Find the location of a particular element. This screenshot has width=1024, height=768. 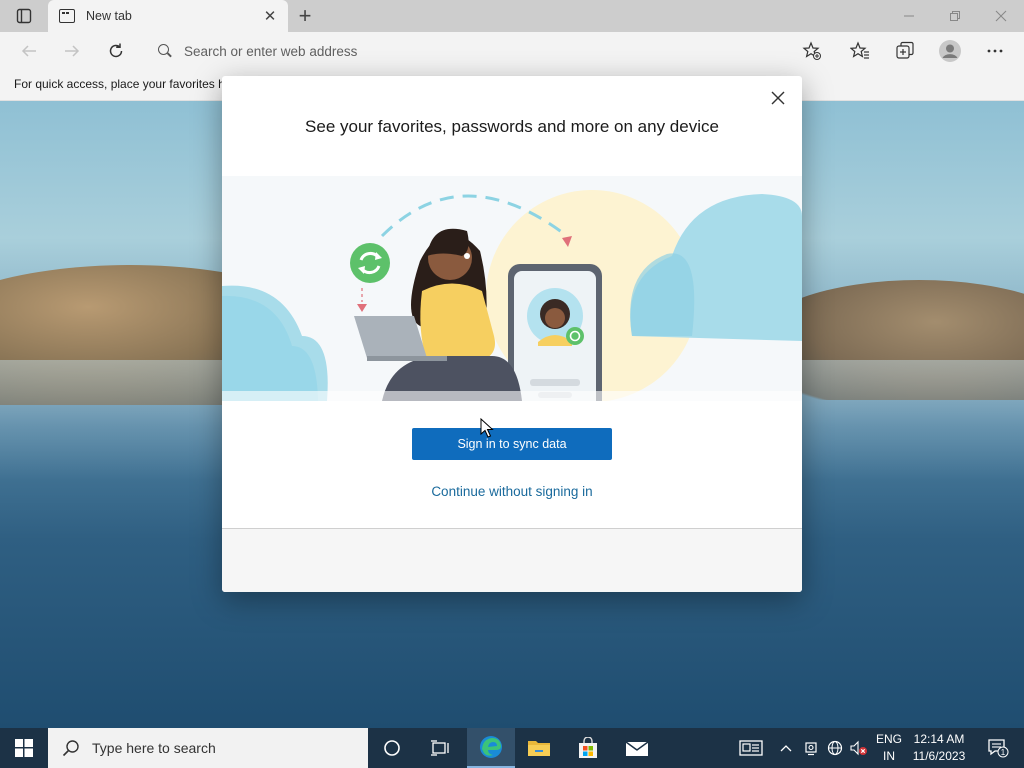

microsoft-store-button is located at coordinates (588, 748).